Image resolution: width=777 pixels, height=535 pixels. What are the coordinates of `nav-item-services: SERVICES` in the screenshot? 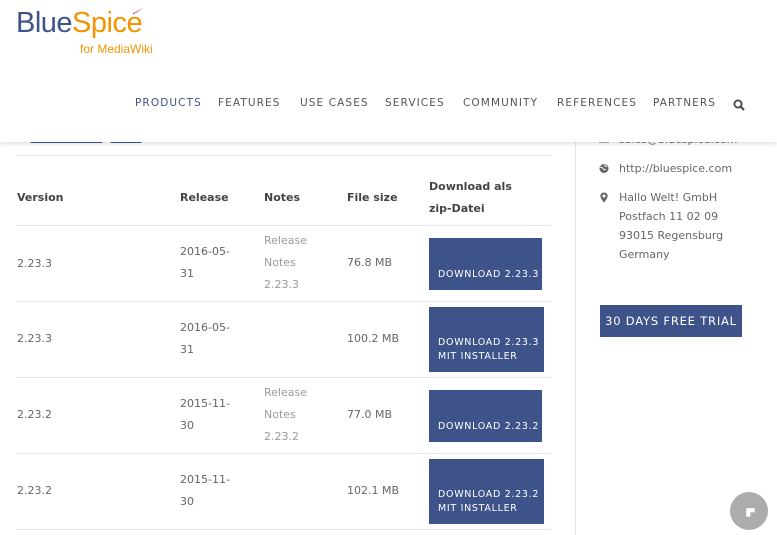 It's located at (415, 103).